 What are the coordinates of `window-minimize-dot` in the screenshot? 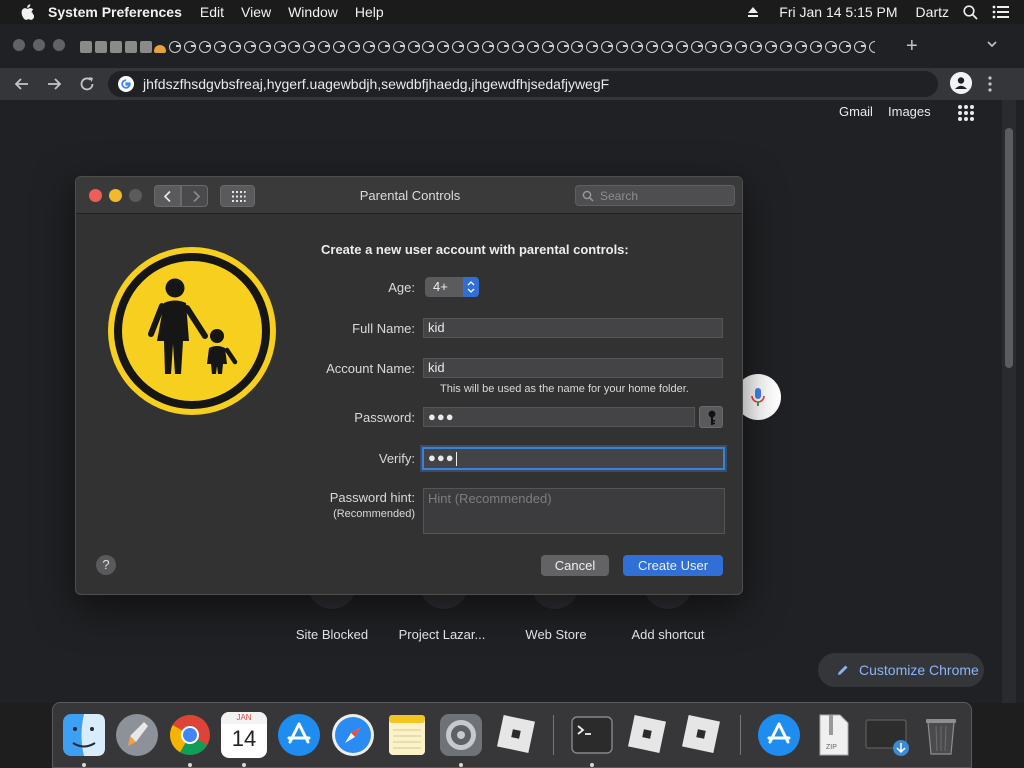 It's located at (39, 45).